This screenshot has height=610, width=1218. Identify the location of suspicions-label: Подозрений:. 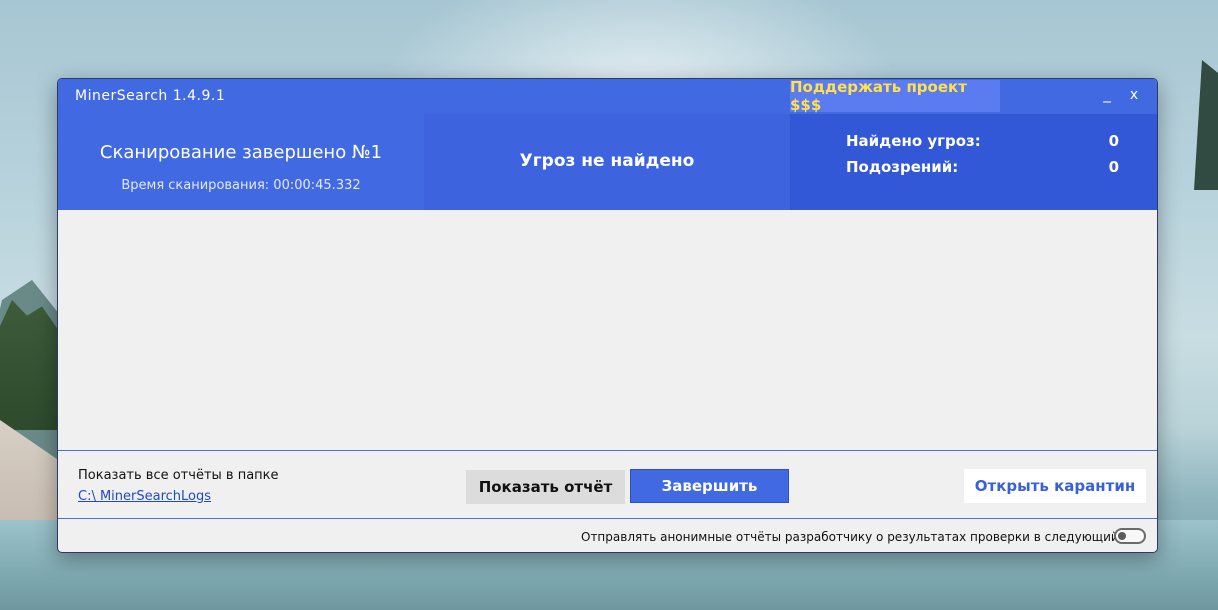
(902, 167).